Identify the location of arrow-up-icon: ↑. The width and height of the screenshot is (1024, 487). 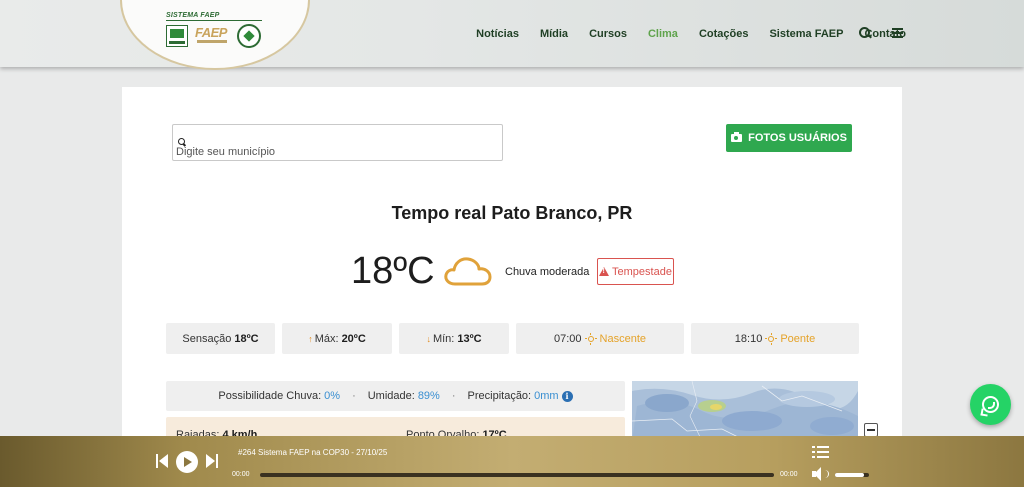
(310, 338).